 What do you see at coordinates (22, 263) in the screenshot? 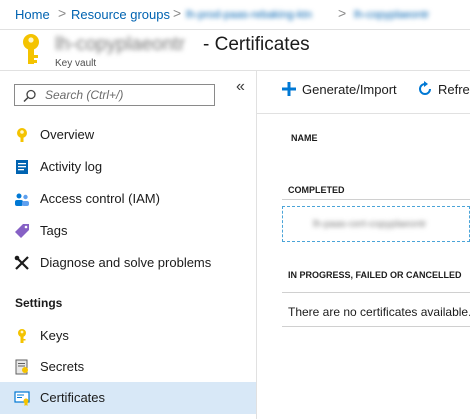
I see `wrench-icon` at bounding box center [22, 263].